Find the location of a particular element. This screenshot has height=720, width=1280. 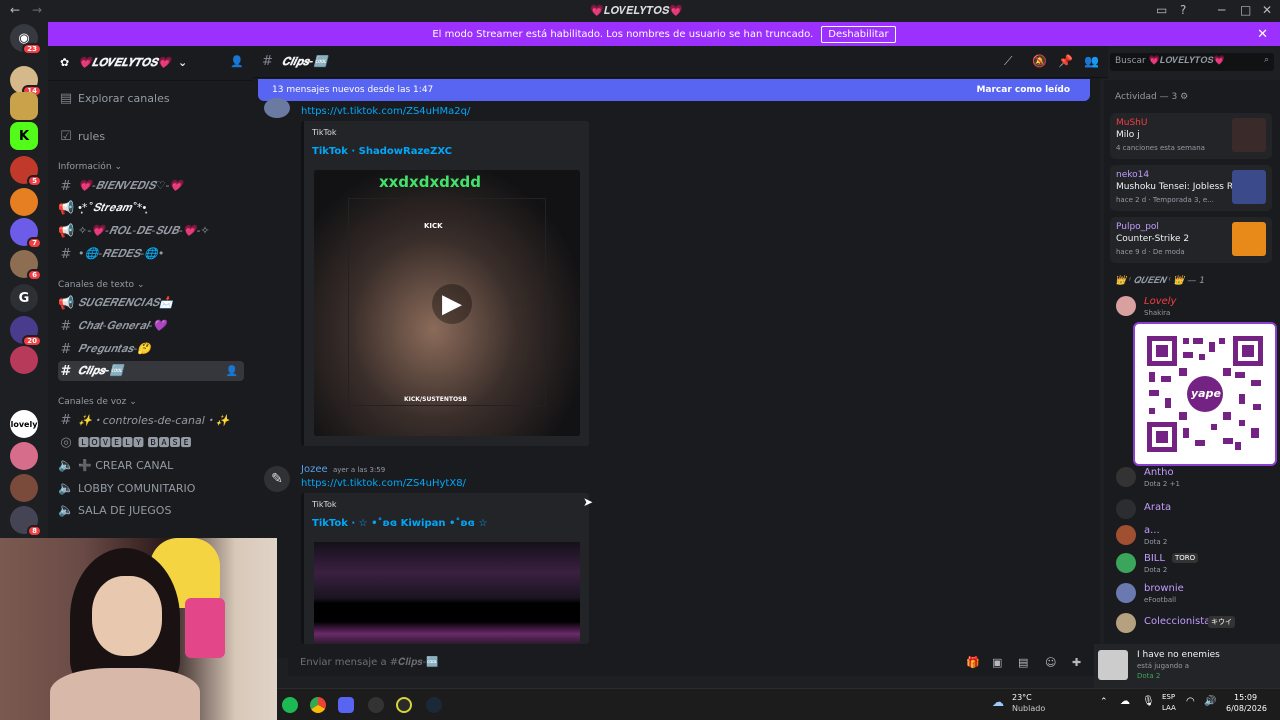

video-thumbnail is located at coordinates (447, 593).